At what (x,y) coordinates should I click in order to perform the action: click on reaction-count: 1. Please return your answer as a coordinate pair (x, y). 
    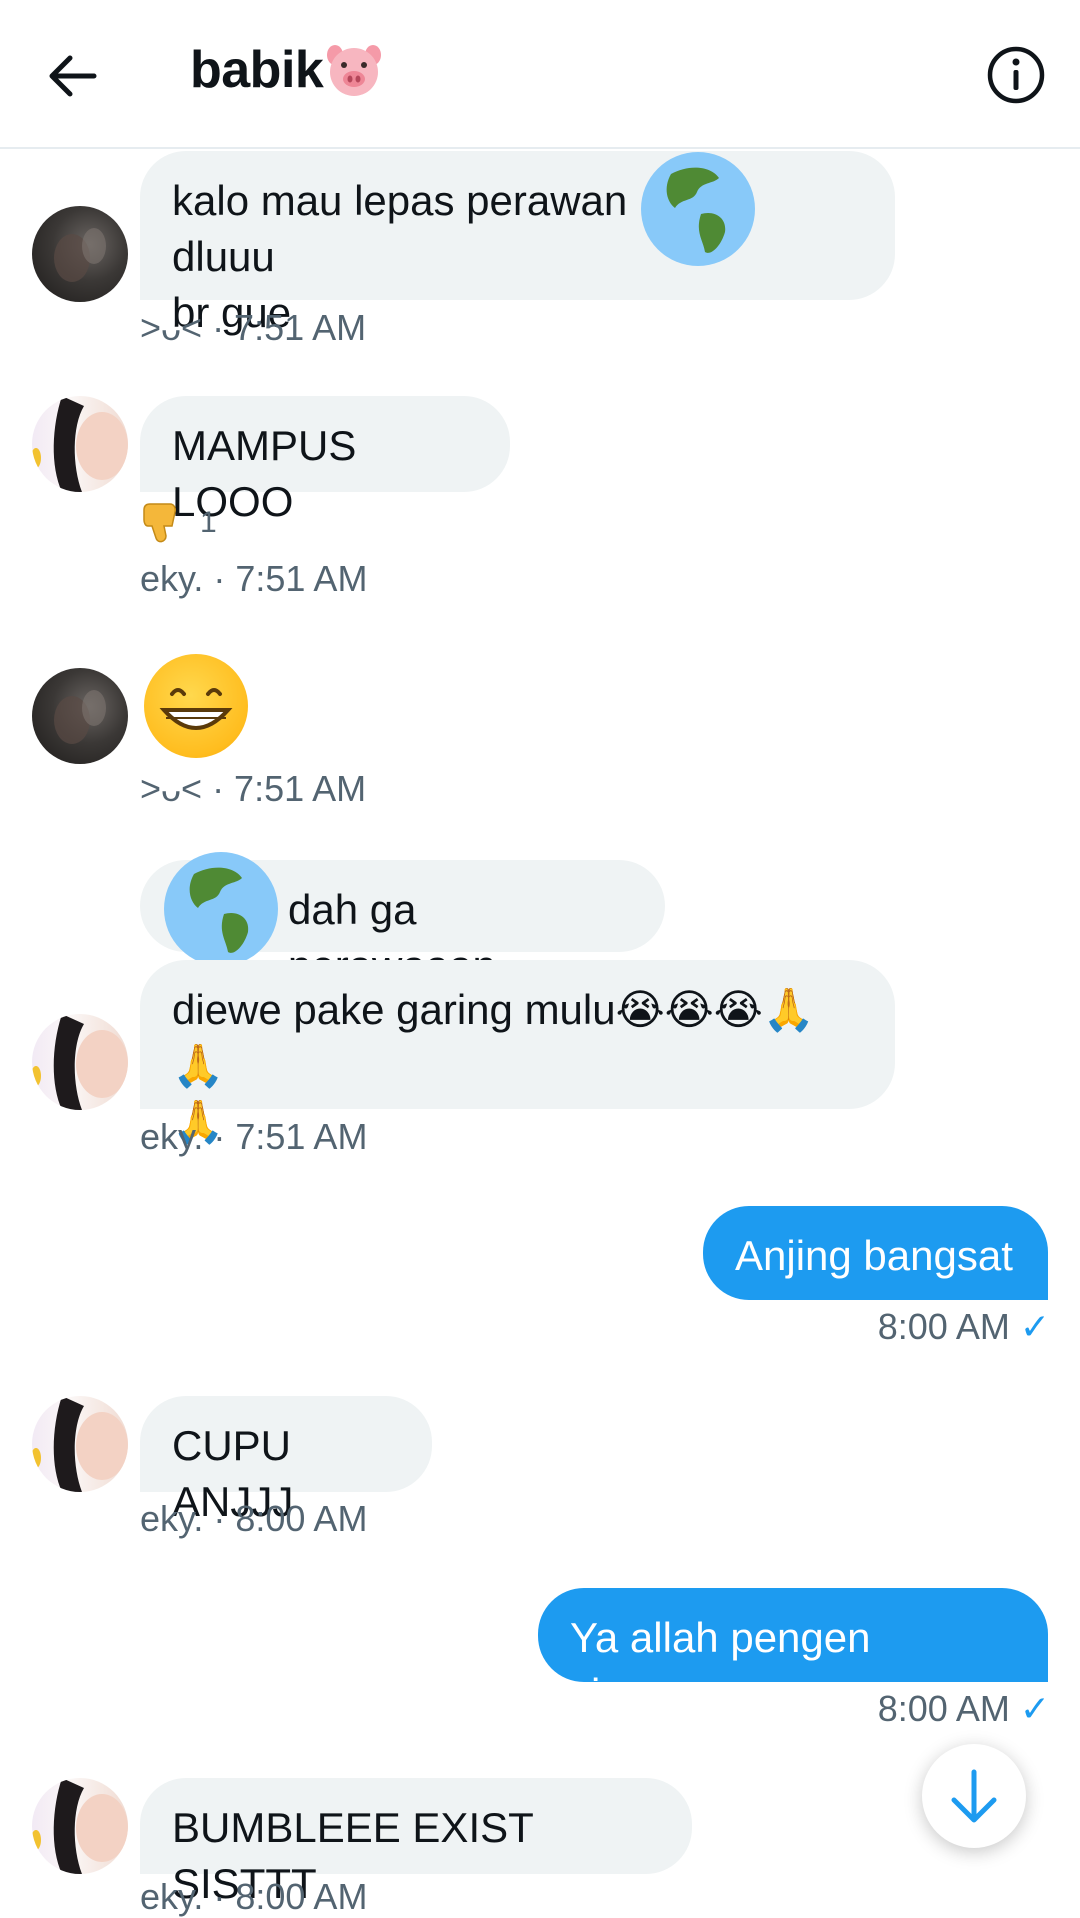
    Looking at the image, I should click on (208, 522).